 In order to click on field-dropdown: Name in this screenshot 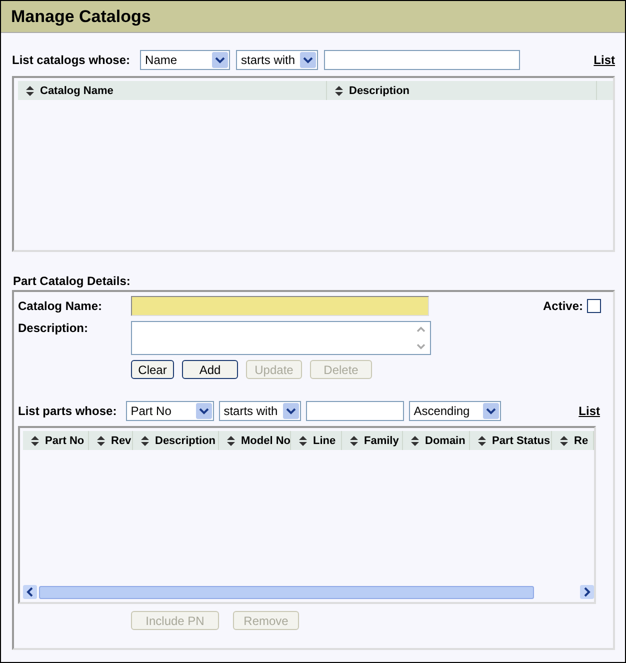, I will do `click(185, 60)`.